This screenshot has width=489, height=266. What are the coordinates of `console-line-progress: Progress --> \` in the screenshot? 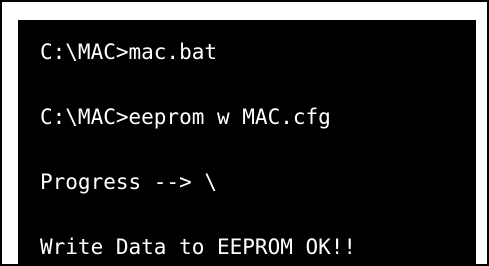 It's located at (129, 182).